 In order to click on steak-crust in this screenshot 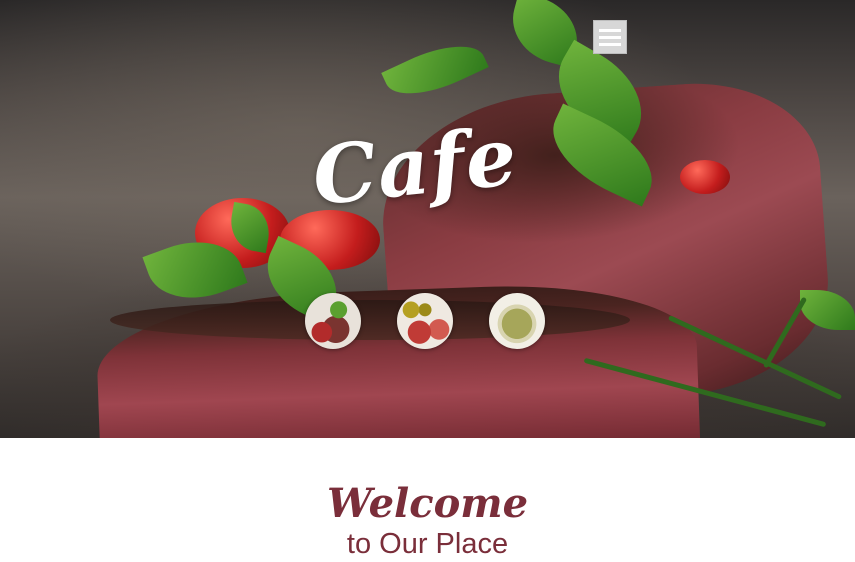, I will do `click(370, 320)`.